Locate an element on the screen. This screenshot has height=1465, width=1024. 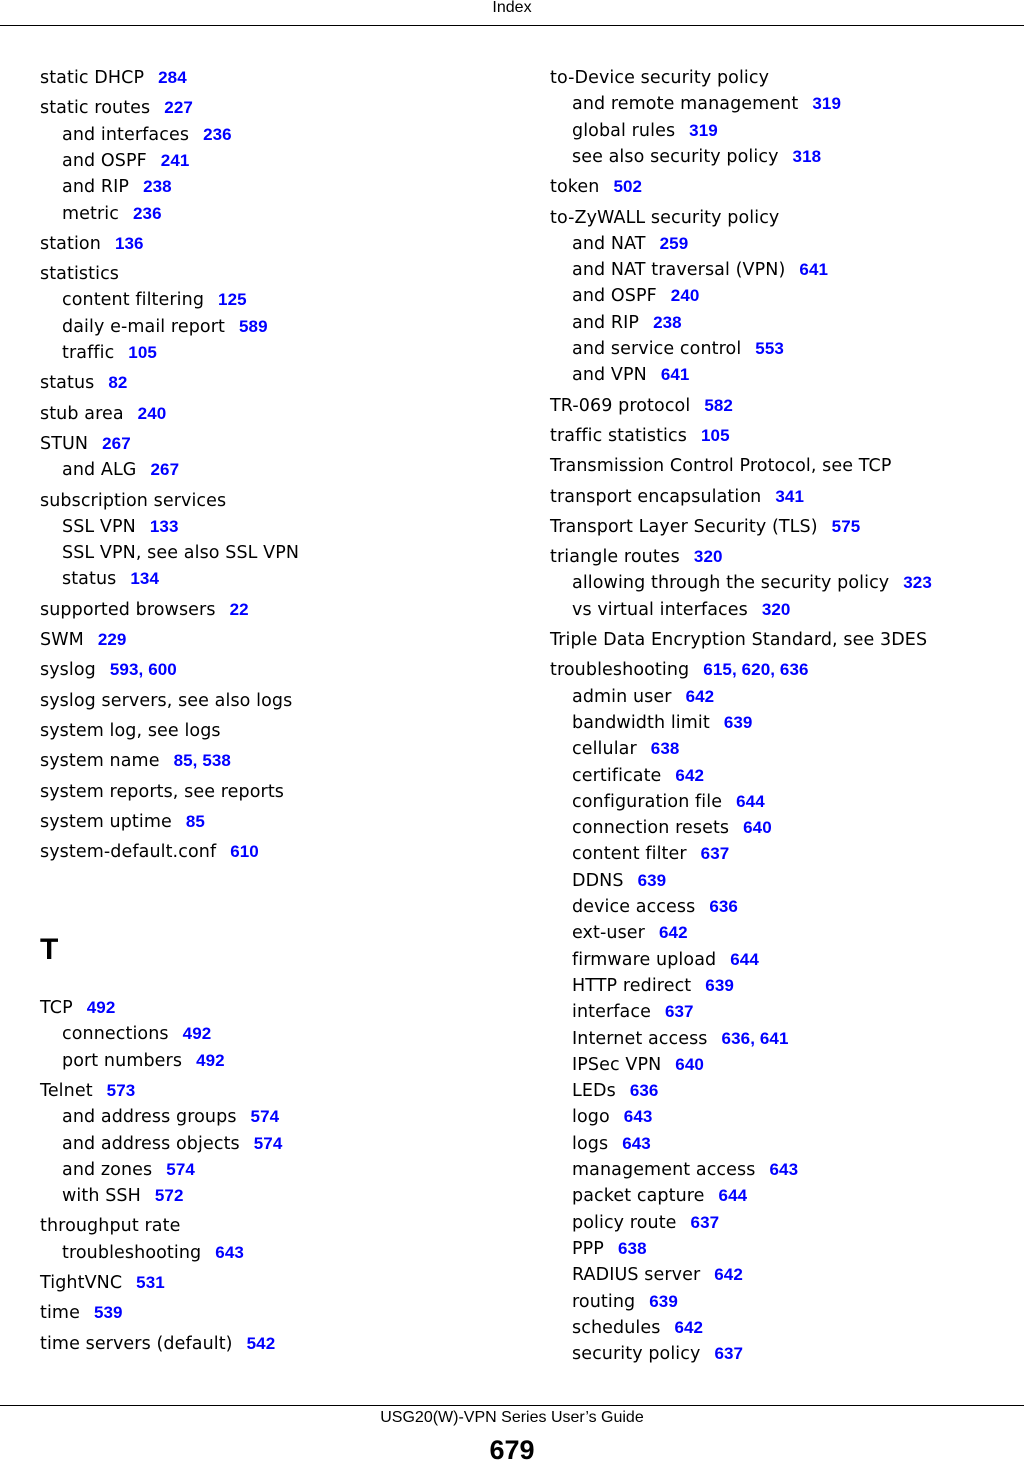
page-link: 341 is located at coordinates (789, 496).